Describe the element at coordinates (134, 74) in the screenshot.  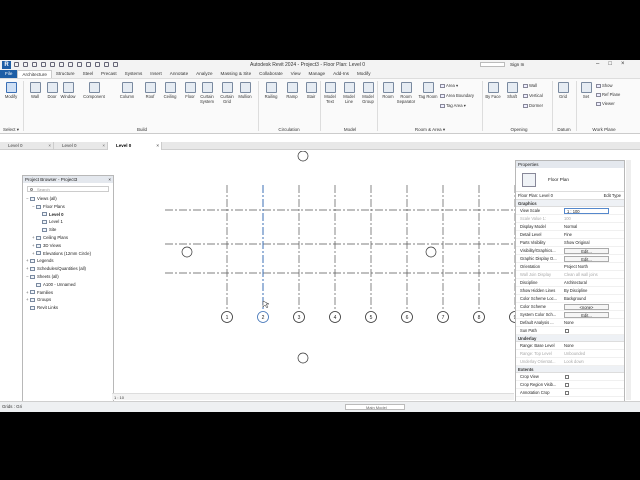
I see `ribbon-tab-systems: Systems` at that location.